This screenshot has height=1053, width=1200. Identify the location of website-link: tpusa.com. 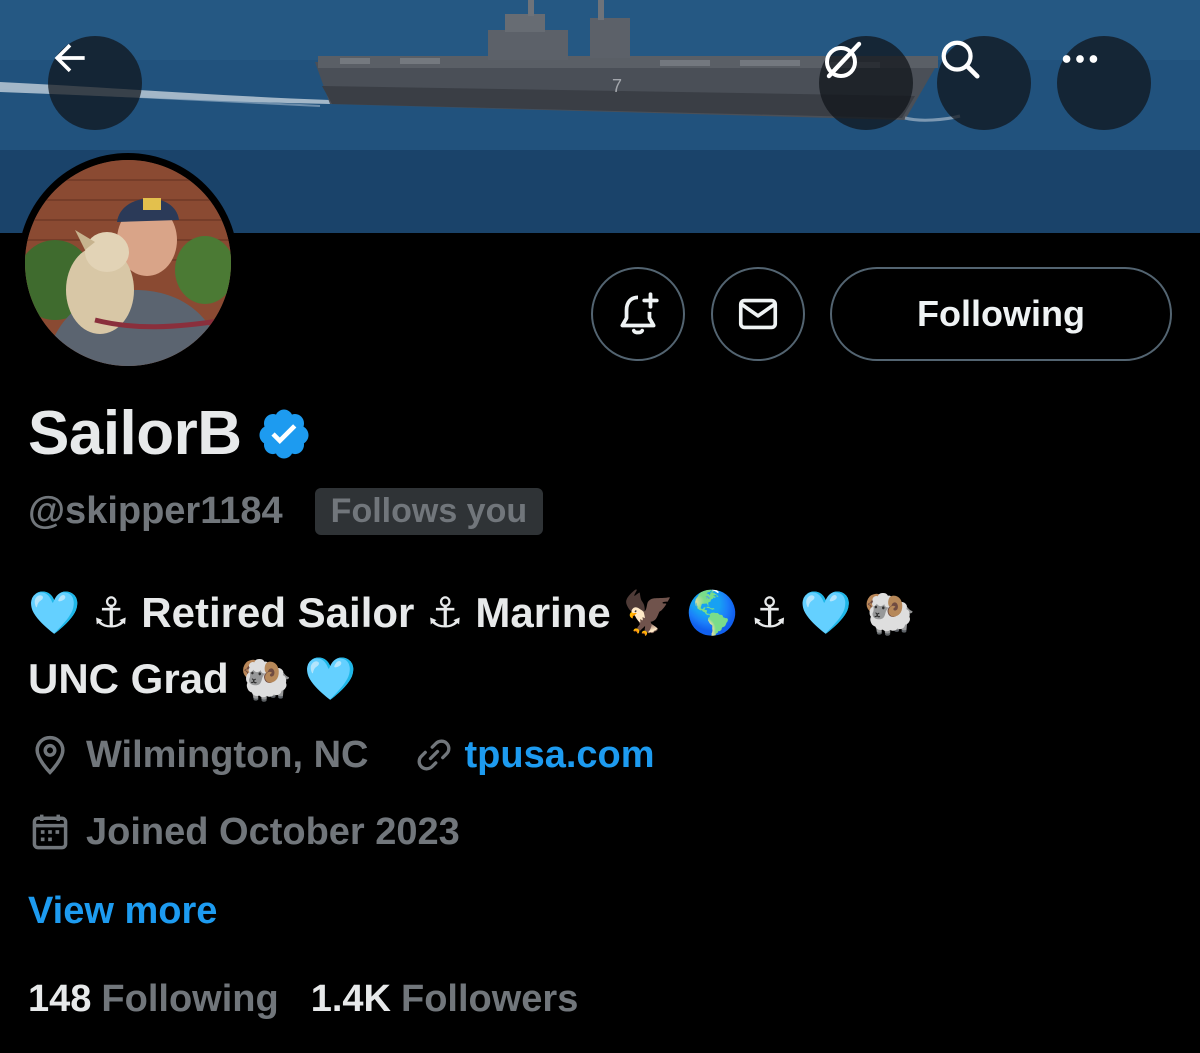
(560, 755).